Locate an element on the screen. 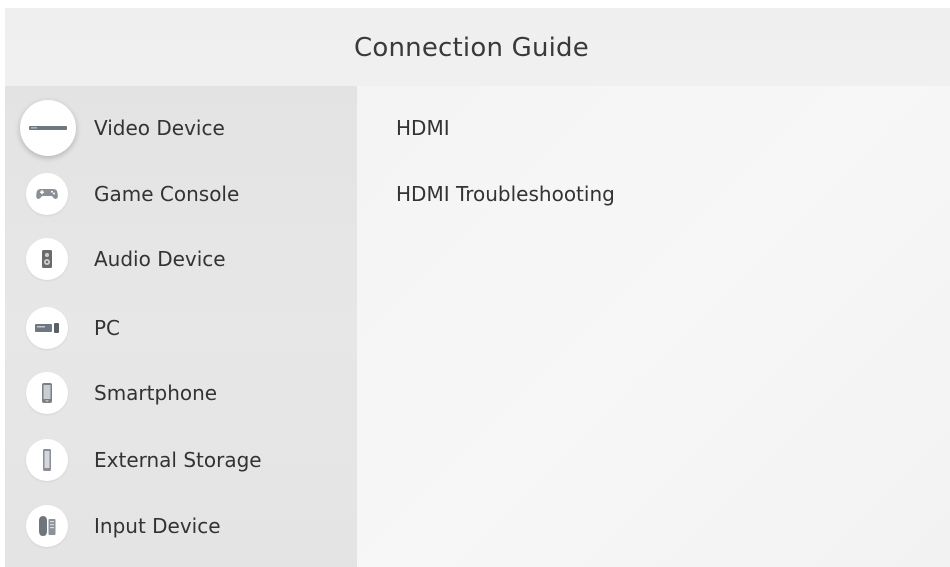 The width and height of the screenshot is (950, 567). content-item-hdmi-troubleshooting: HDMI Troubleshooting is located at coordinates (505, 194).